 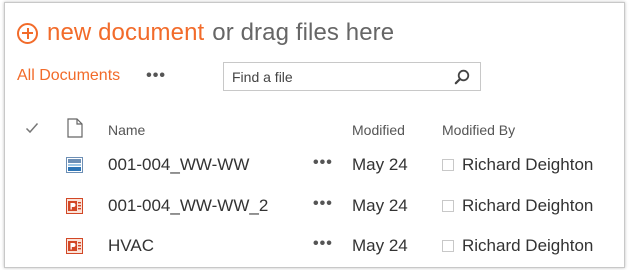 What do you see at coordinates (125, 33) in the screenshot?
I see `new-document-link: new document` at bounding box center [125, 33].